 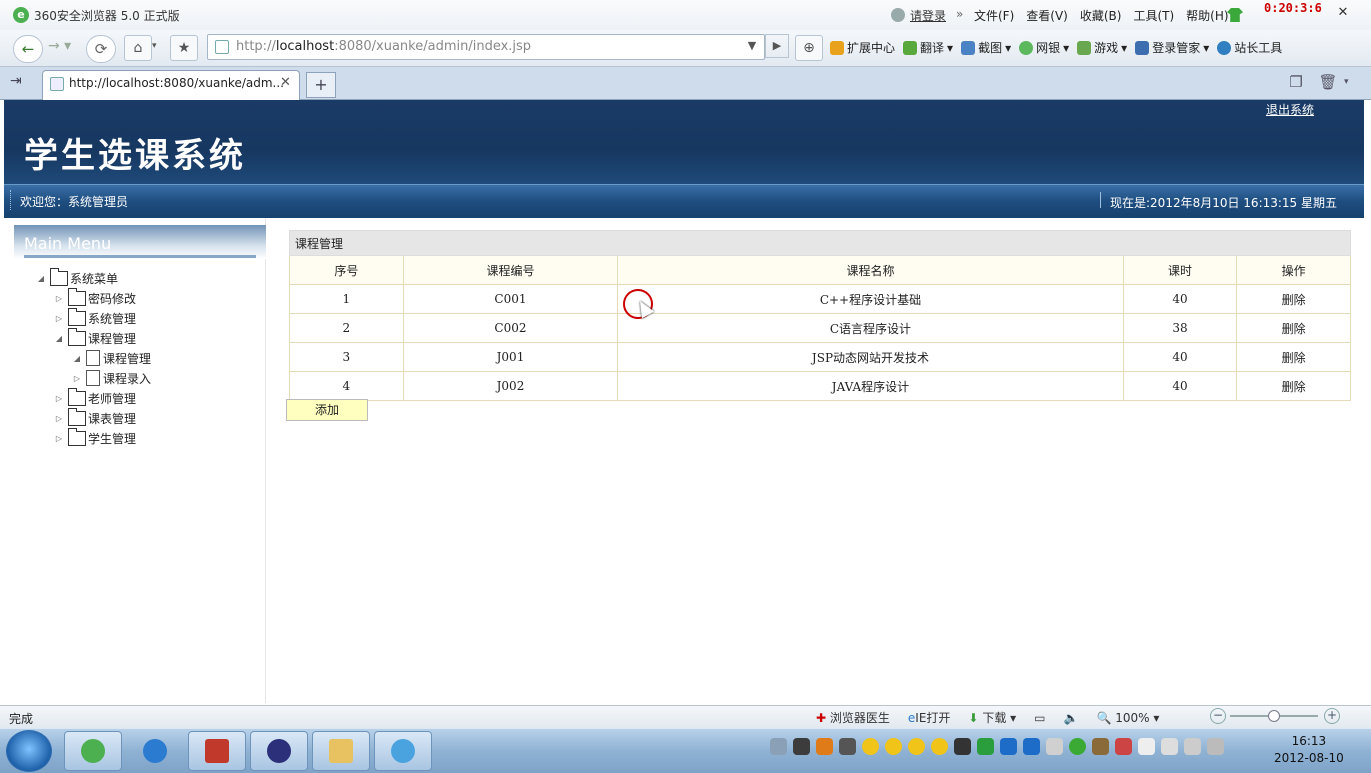 I want to click on tab-close-icon: ✕, so click(x=285, y=82).